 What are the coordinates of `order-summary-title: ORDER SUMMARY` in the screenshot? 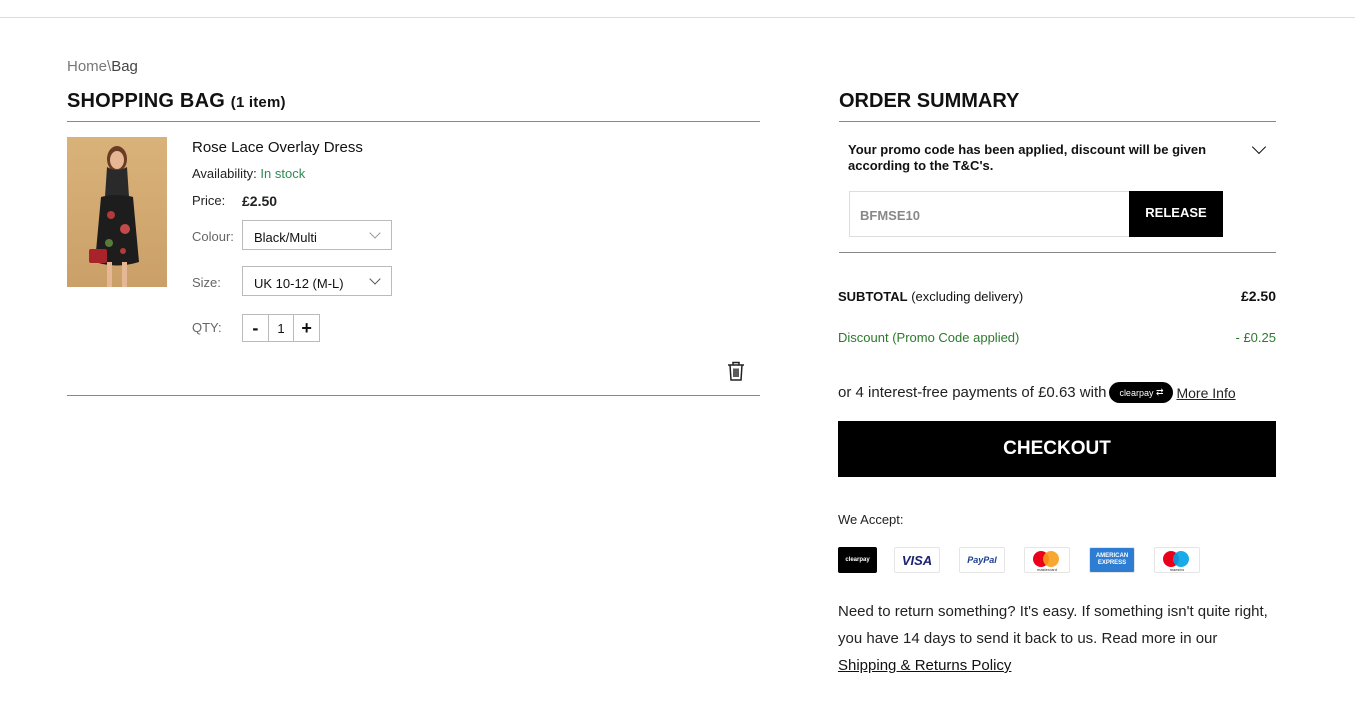 It's located at (929, 101).